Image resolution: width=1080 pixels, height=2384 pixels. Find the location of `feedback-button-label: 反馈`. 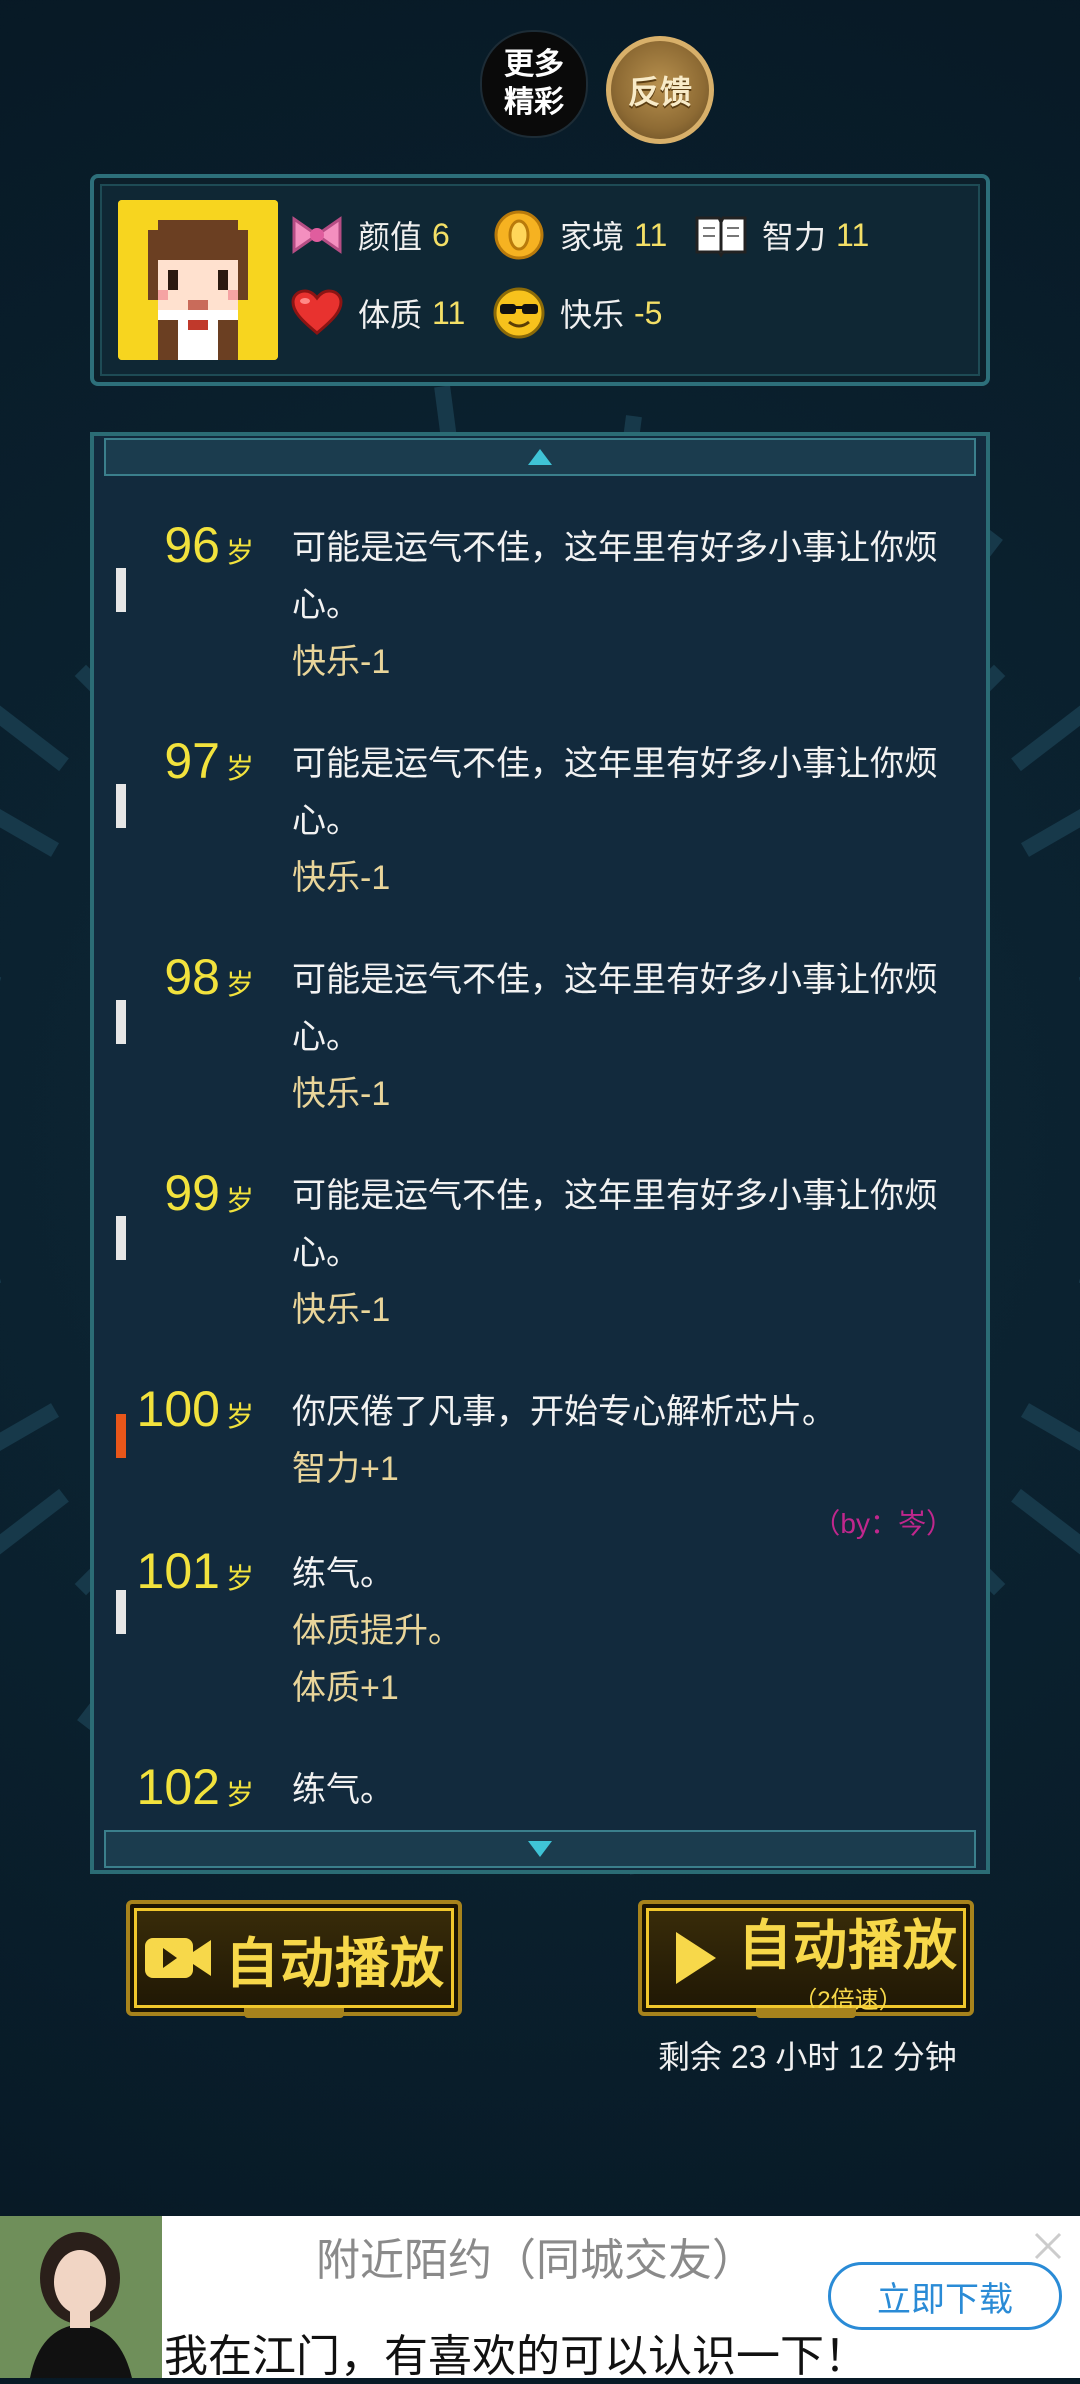

feedback-button-label: 反馈 is located at coordinates (659, 92).